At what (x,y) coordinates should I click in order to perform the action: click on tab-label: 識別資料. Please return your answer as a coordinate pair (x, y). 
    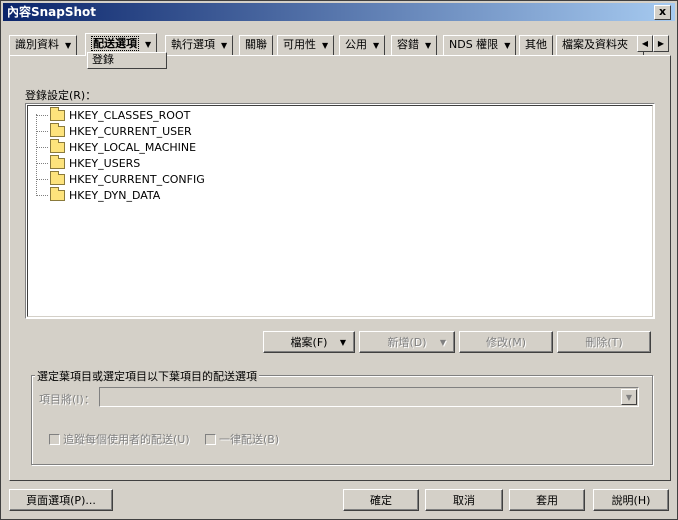
    Looking at the image, I should click on (37, 44).